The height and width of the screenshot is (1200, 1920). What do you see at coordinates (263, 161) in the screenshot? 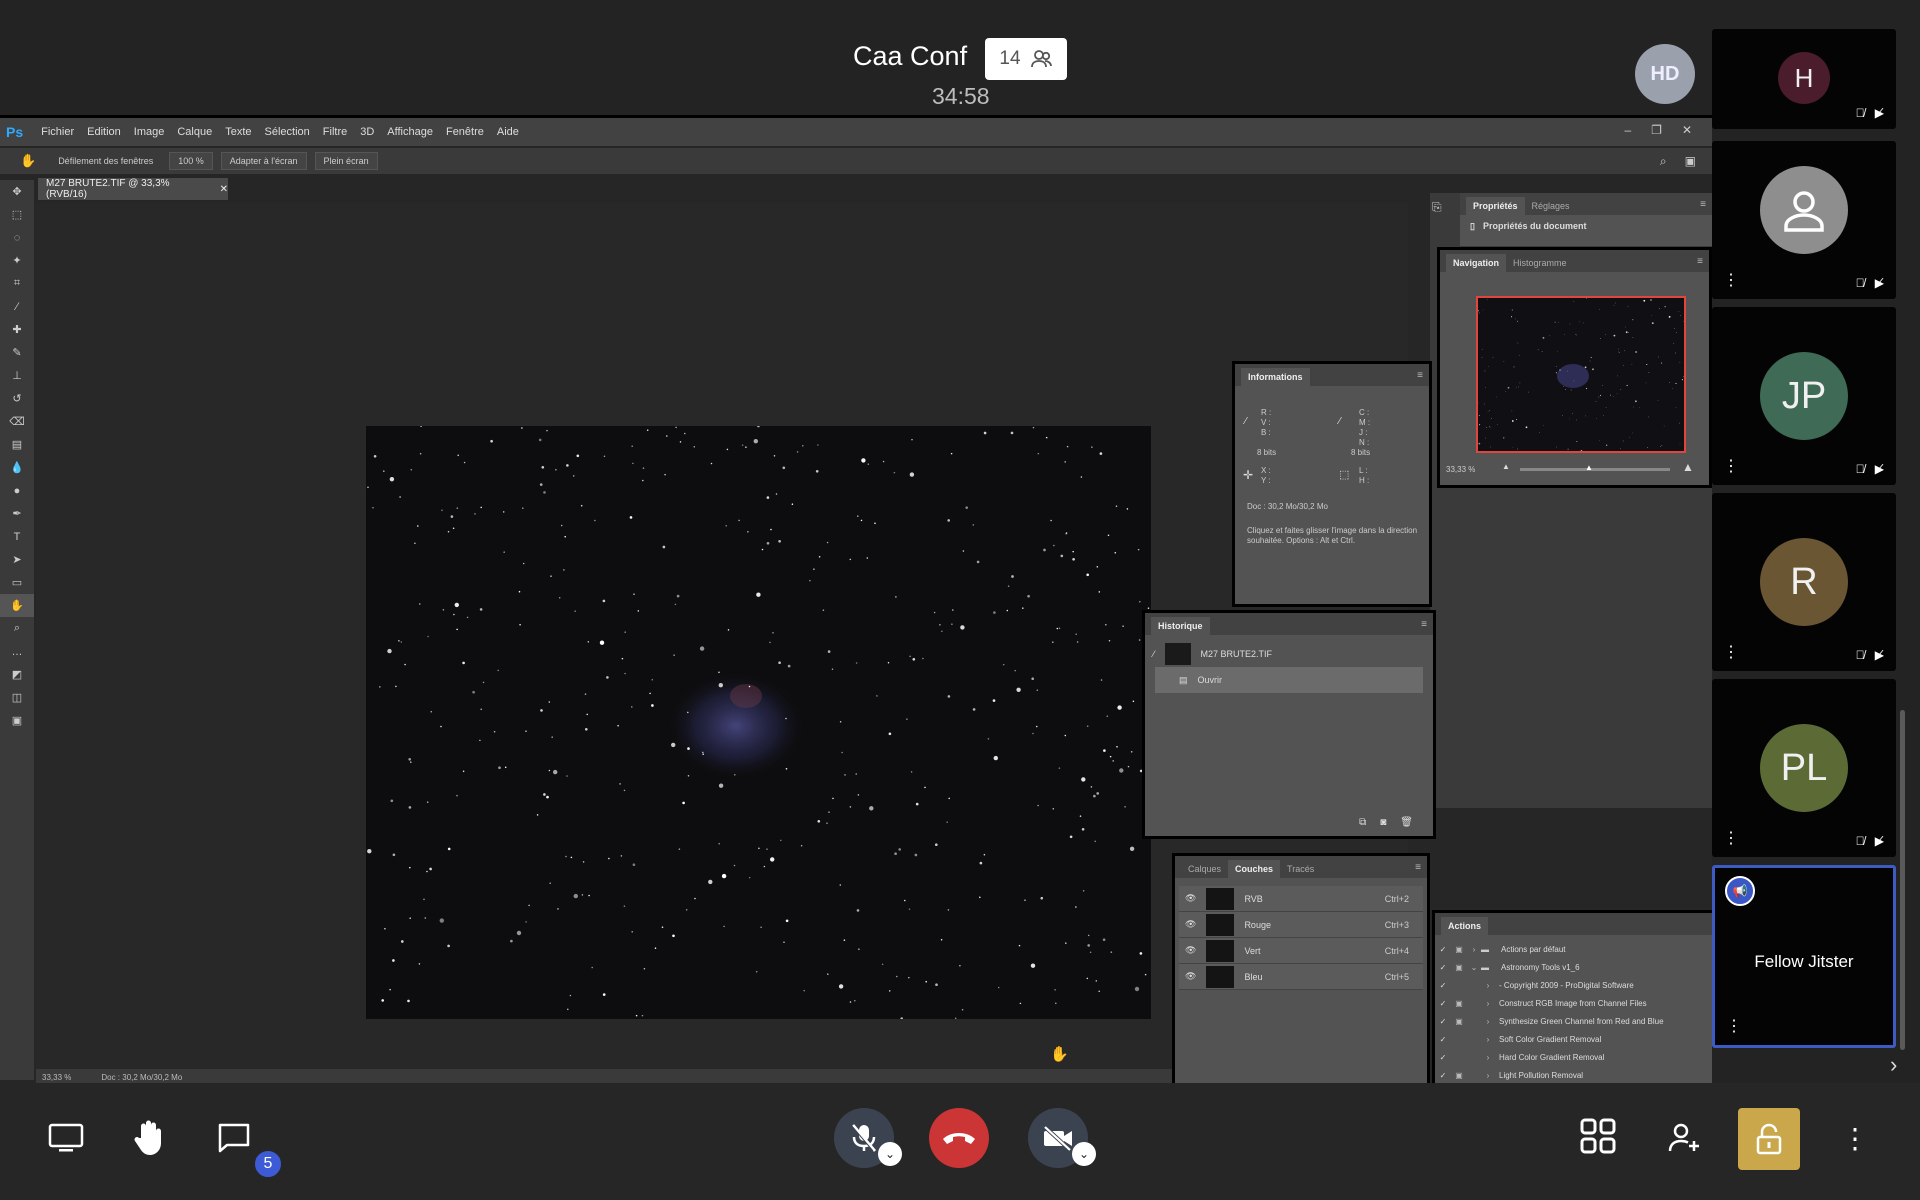
I see `fit-screen-button: Adapter à l'écran` at bounding box center [263, 161].